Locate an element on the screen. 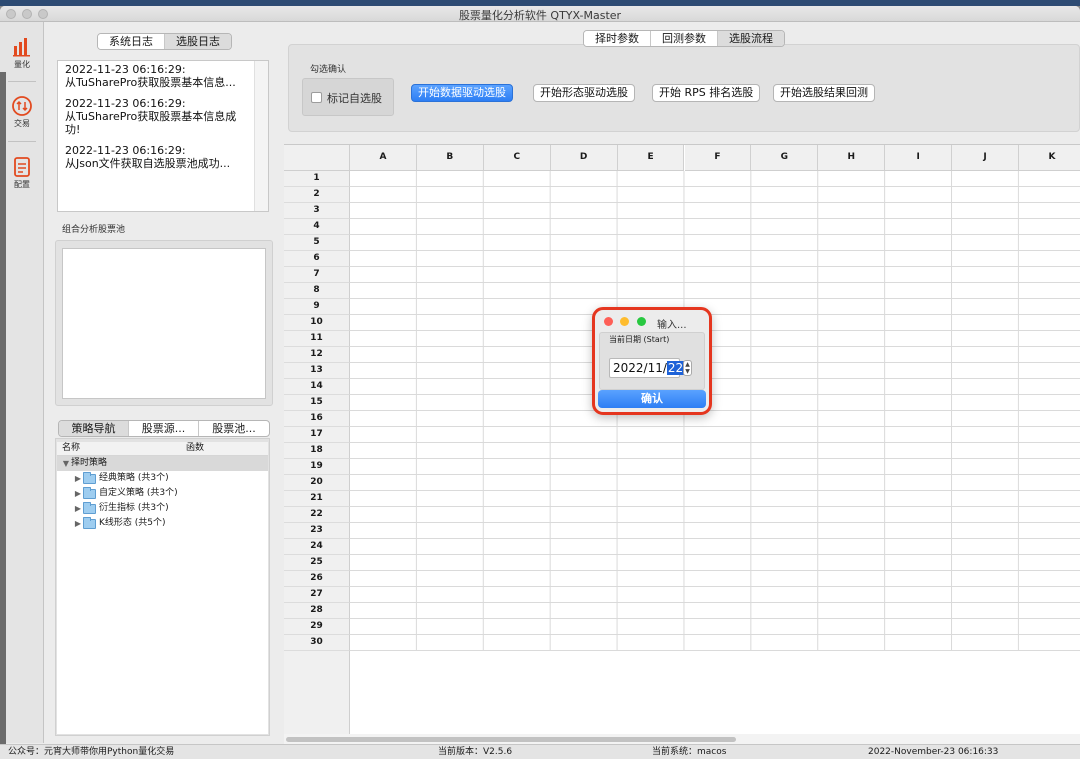  row-header: 10 is located at coordinates (317, 323).